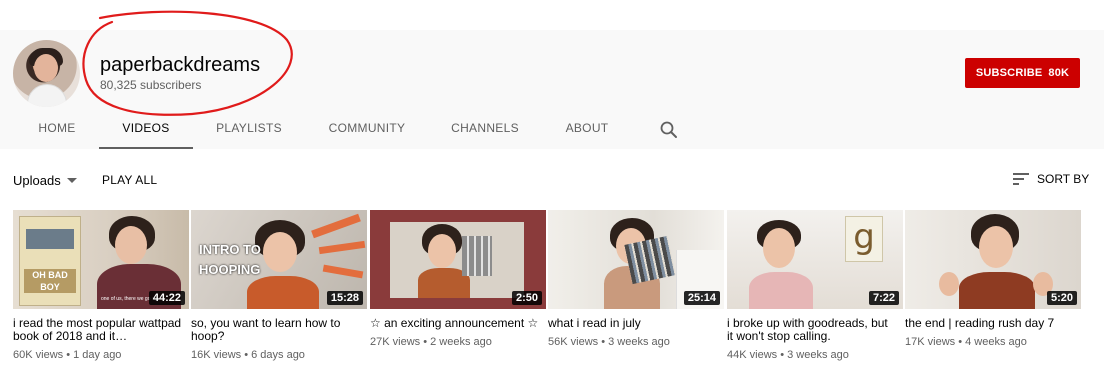  I want to click on upload-age: 4 weeks ago, so click(996, 342).